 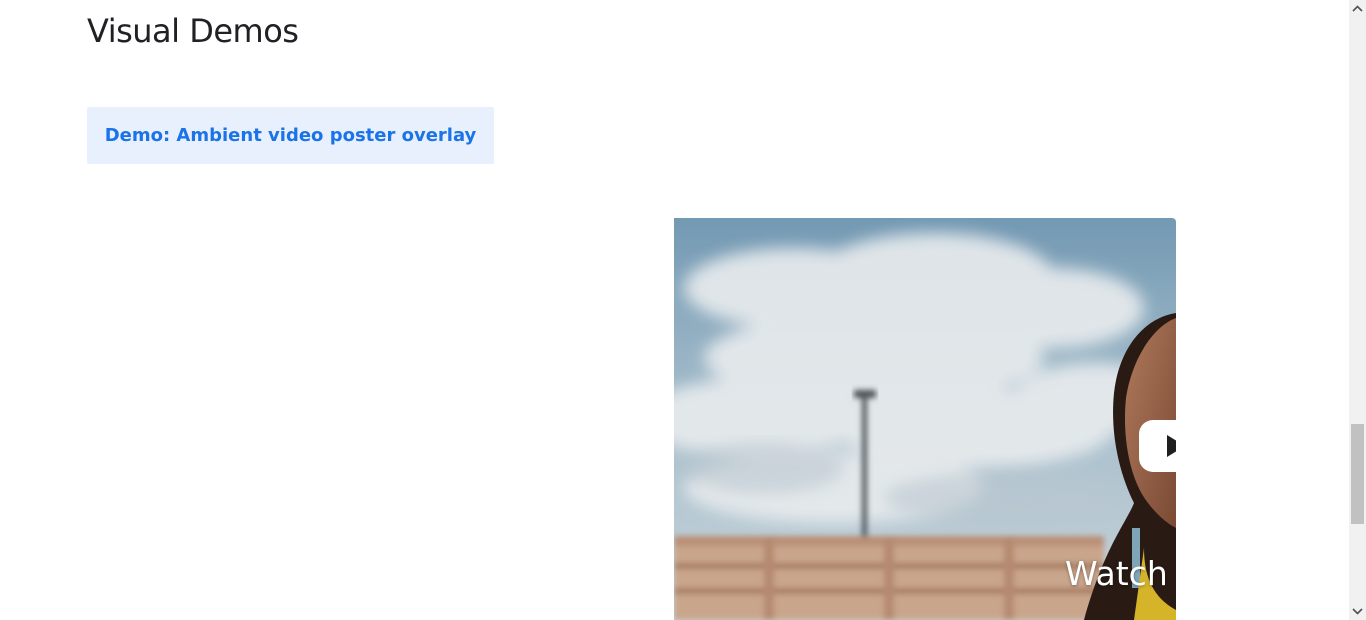 I want to click on scroll-up-button, so click(x=1357, y=8).